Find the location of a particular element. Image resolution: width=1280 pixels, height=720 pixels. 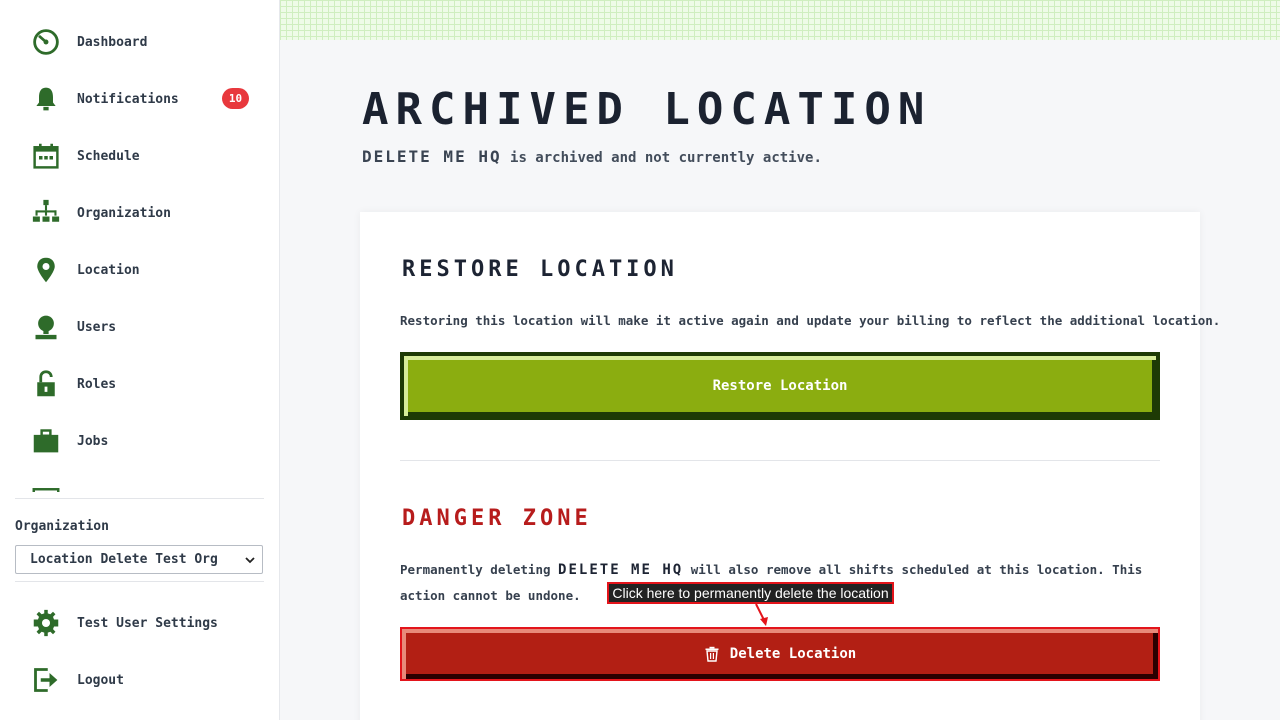

sidebar-item-label: Roles is located at coordinates (97, 384).